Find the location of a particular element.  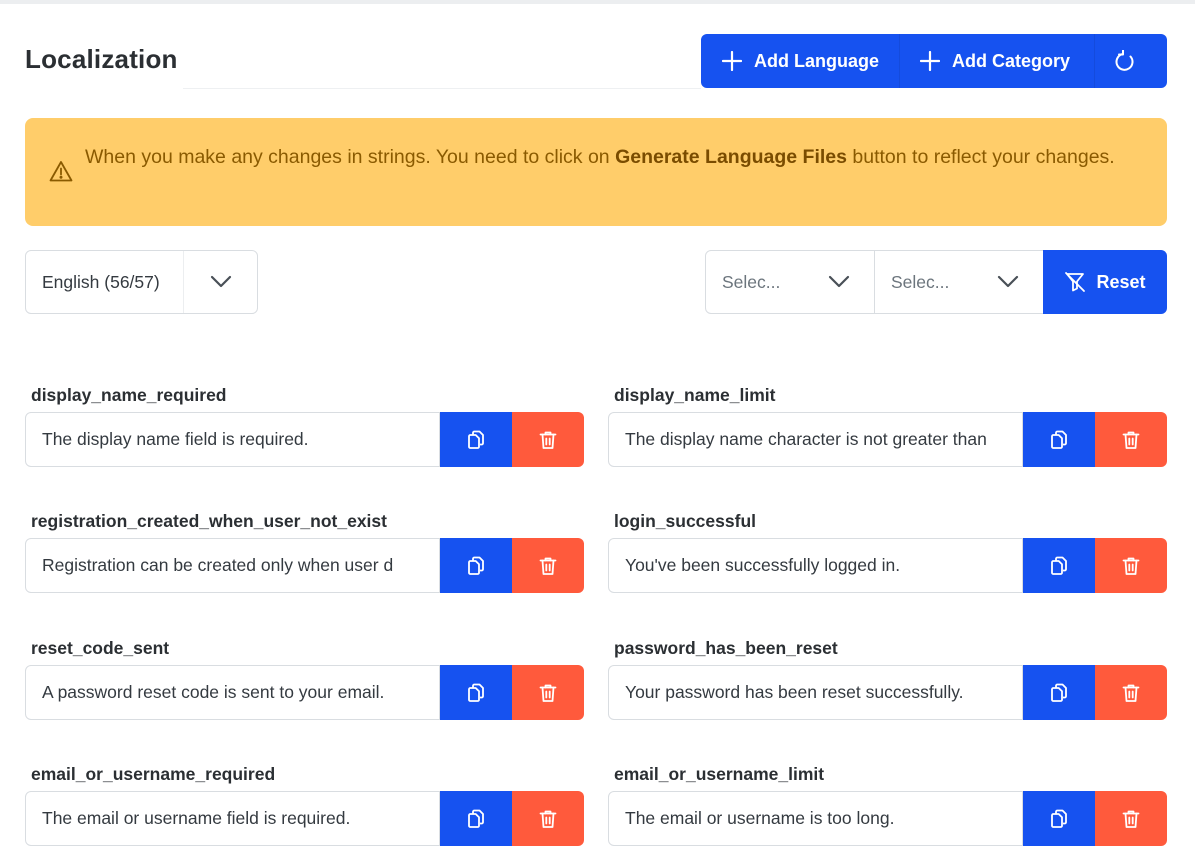

string-key-label: password_has_been_reset is located at coordinates (726, 648).